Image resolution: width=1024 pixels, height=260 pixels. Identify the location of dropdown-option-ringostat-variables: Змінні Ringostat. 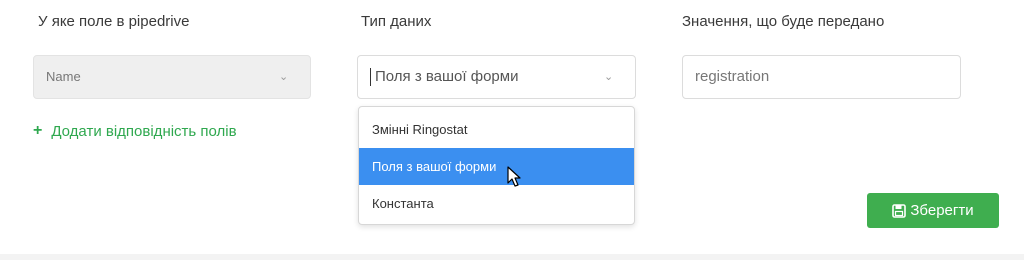
(496, 129).